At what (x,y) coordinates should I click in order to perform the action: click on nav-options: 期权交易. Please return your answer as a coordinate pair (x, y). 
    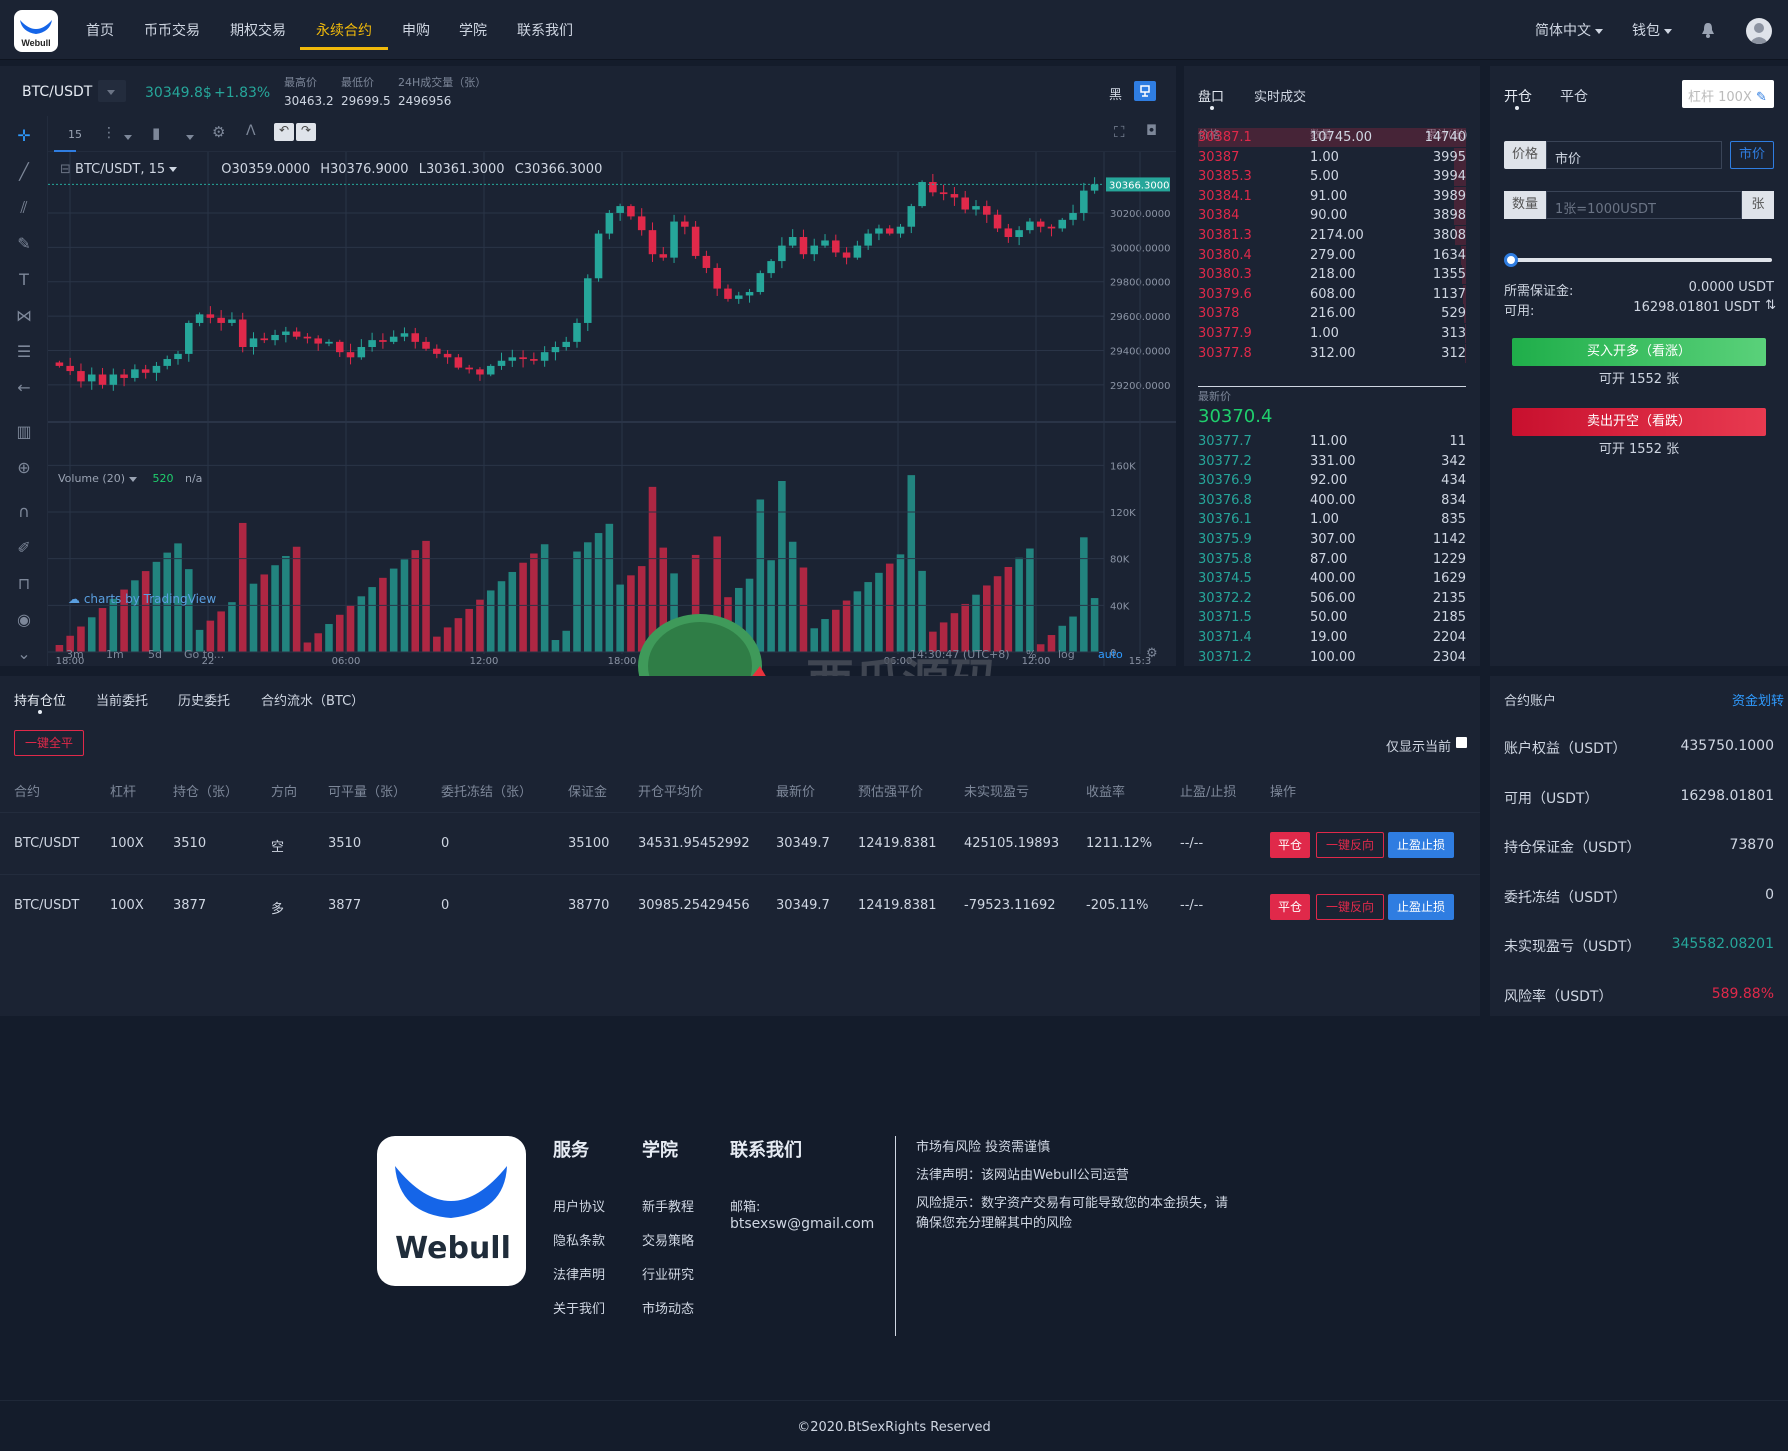
    Looking at the image, I should click on (258, 30).